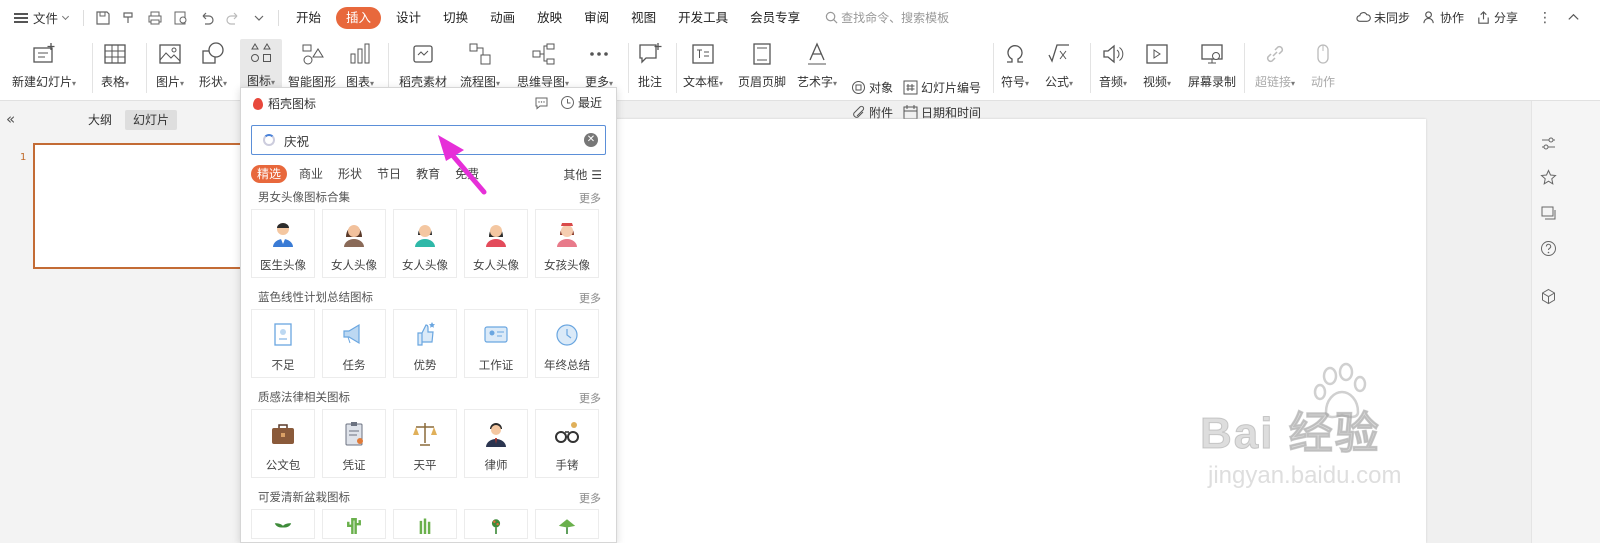 The width and height of the screenshot is (1600, 543). I want to click on icon-card: 律师, so click(496, 443).